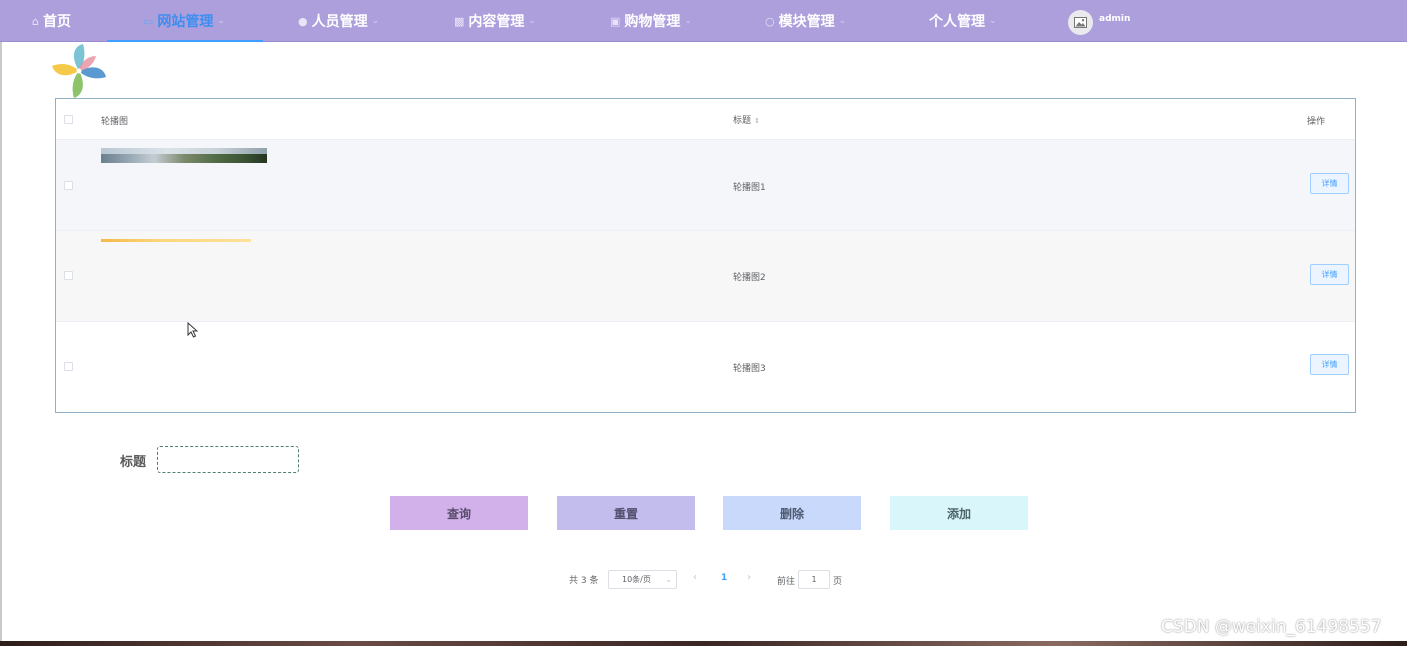 The width and height of the screenshot is (1407, 646). Describe the element at coordinates (148, 21) in the screenshot. I see `monitor-icon: ▭` at that location.